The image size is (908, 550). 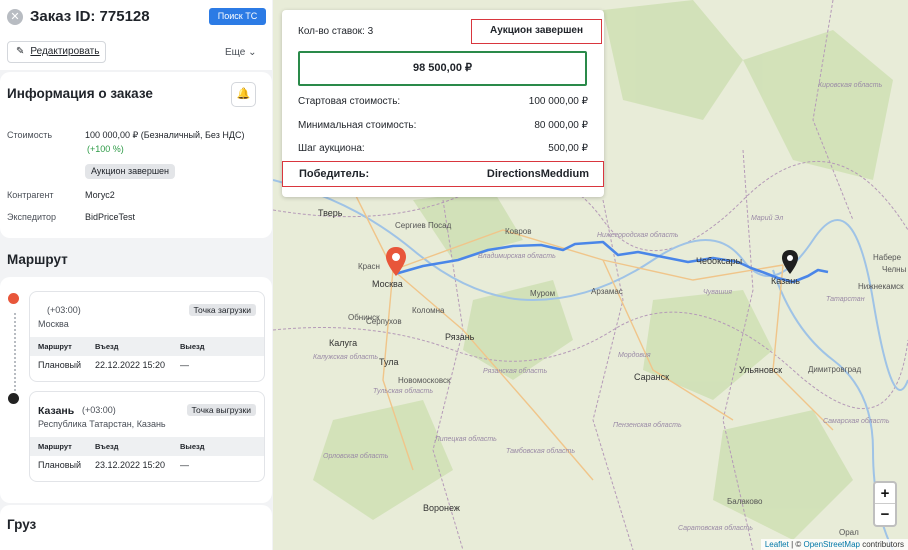 What do you see at coordinates (357, 125) in the screenshot?
I see `min-cost-label: Минимальная стоимость:` at bounding box center [357, 125].